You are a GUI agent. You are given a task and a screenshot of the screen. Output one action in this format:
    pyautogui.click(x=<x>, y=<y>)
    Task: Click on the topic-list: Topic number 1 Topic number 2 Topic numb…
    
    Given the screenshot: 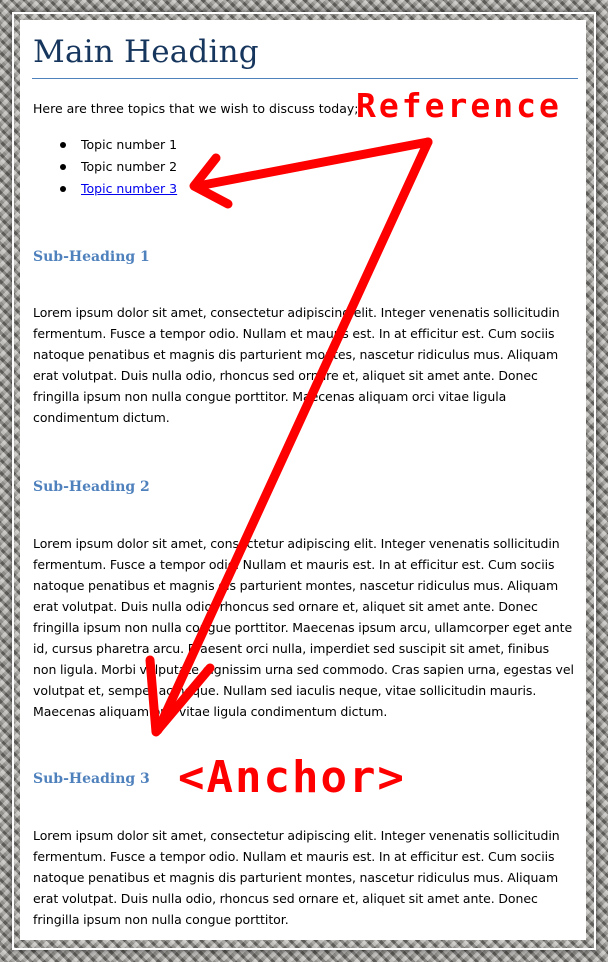 What is the action you would take?
    pyautogui.click(x=105, y=167)
    